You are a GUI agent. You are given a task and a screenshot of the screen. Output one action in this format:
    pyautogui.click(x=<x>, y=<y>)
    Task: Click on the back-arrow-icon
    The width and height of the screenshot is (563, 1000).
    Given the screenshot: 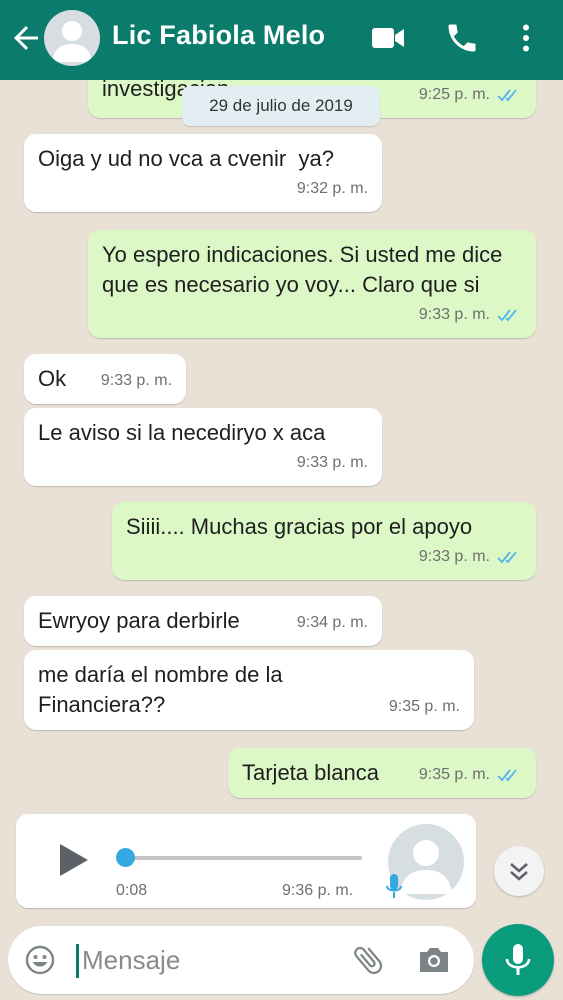 What is the action you would take?
    pyautogui.click(x=26, y=38)
    